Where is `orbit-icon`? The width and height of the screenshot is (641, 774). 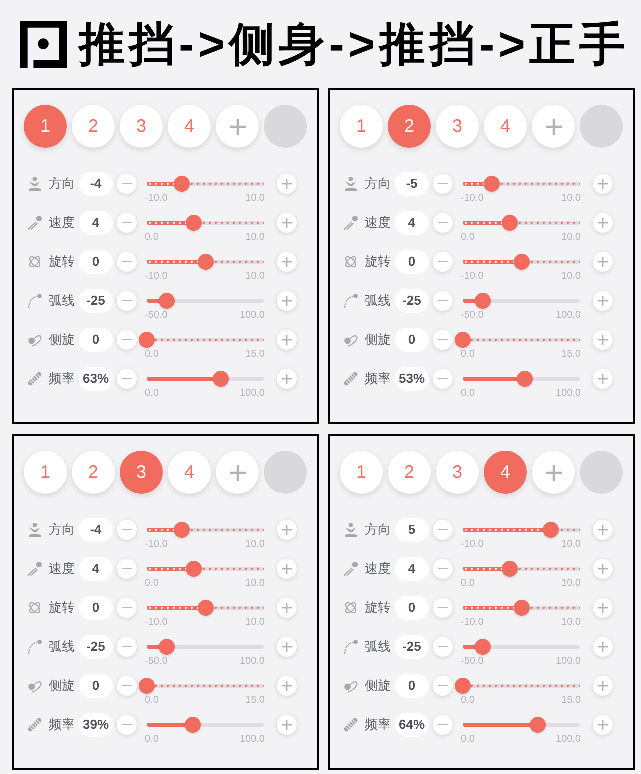 orbit-icon is located at coordinates (351, 262).